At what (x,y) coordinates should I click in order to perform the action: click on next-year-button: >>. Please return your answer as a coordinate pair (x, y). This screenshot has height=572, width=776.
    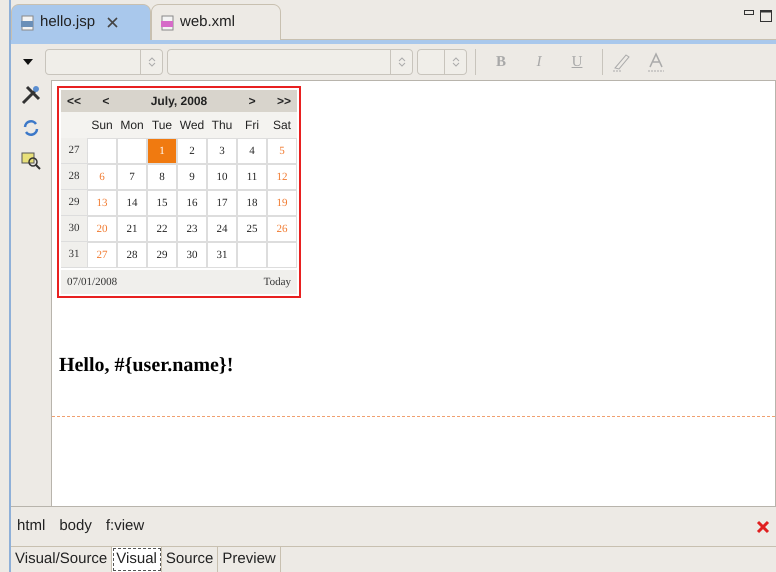
    Looking at the image, I should click on (283, 101).